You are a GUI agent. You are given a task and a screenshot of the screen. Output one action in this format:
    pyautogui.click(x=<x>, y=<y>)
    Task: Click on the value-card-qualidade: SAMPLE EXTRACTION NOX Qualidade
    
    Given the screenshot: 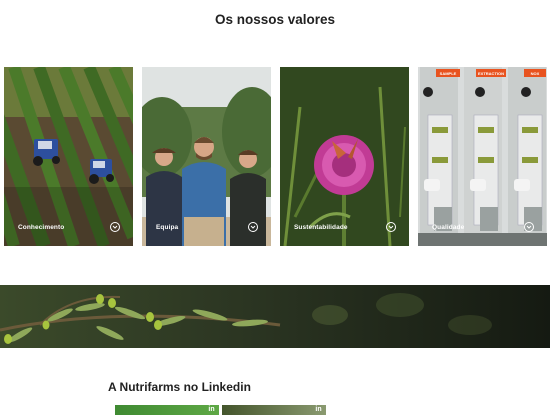 What is the action you would take?
    pyautogui.click(x=482, y=156)
    